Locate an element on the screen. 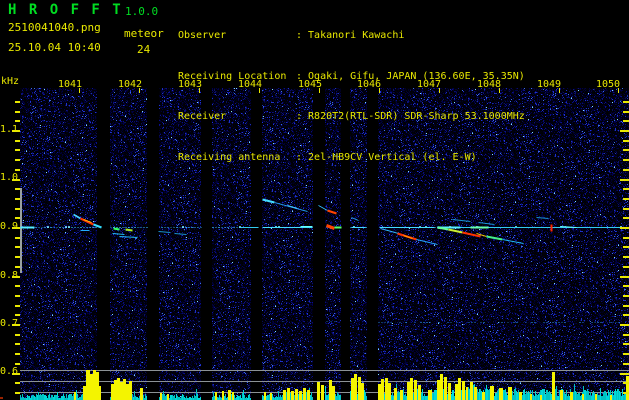 The width and height of the screenshot is (629, 400). x-axis-label: 1041 is located at coordinates (70, 84).